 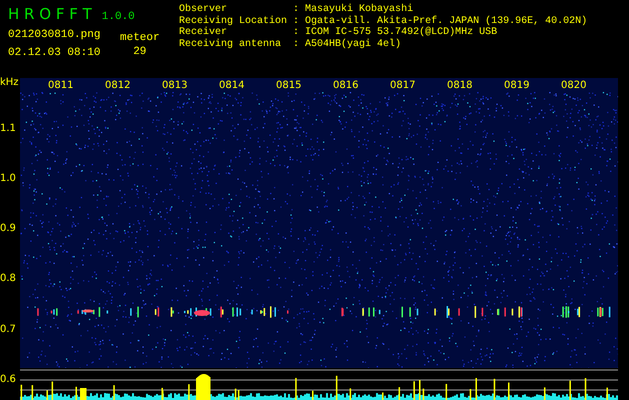 I want to click on time-label: 0816, so click(x=346, y=86).